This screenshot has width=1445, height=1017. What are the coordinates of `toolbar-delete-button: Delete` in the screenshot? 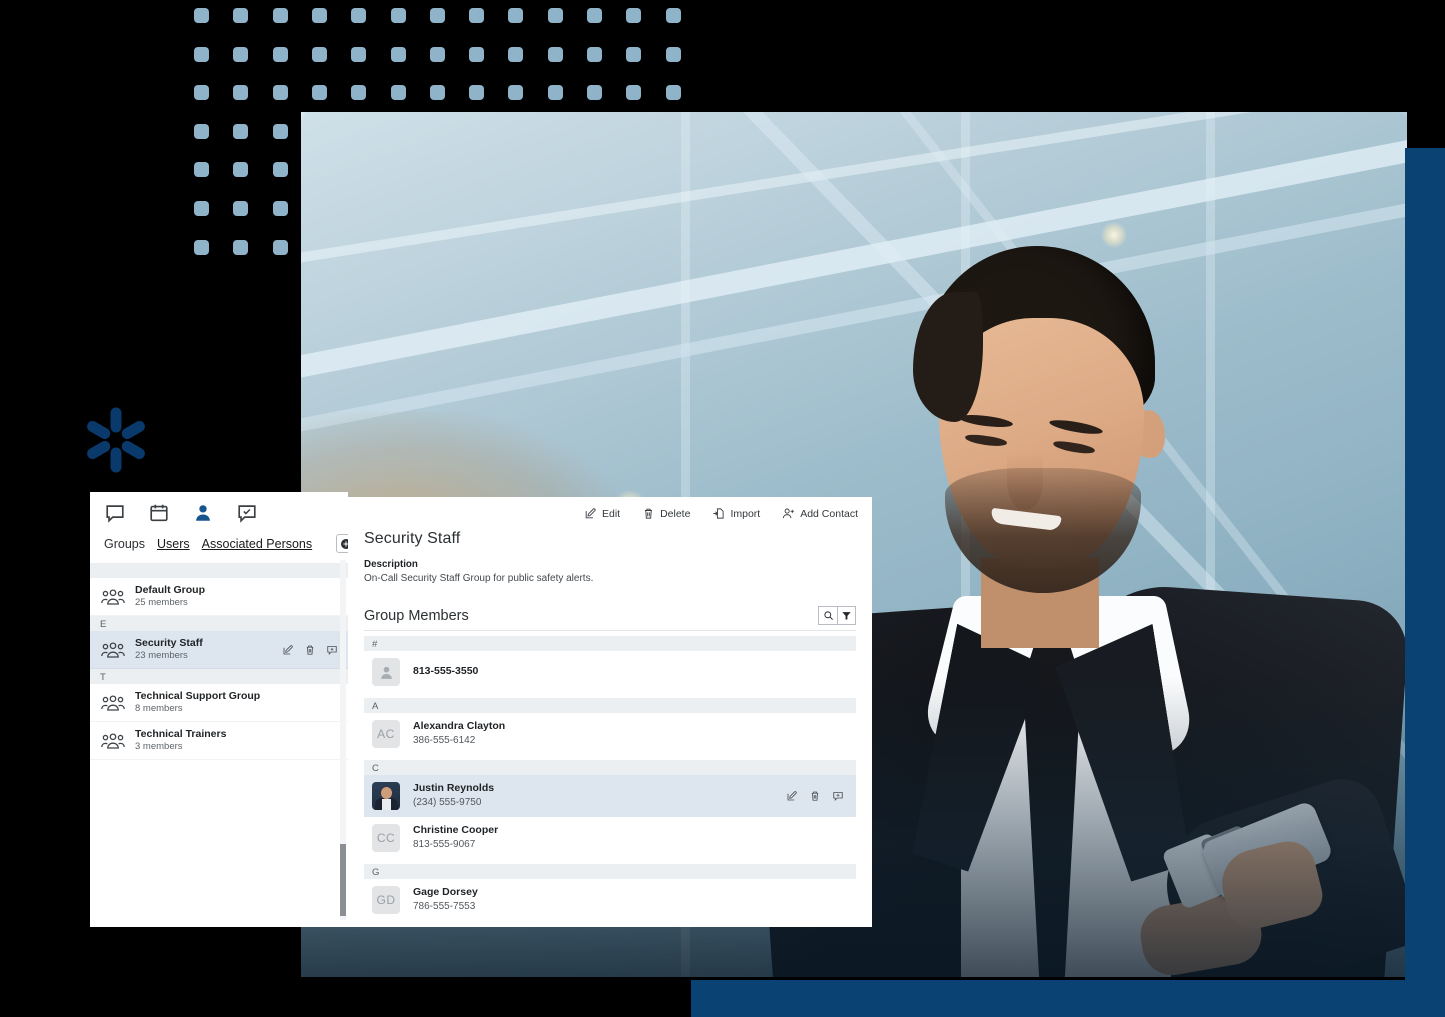 It's located at (666, 513).